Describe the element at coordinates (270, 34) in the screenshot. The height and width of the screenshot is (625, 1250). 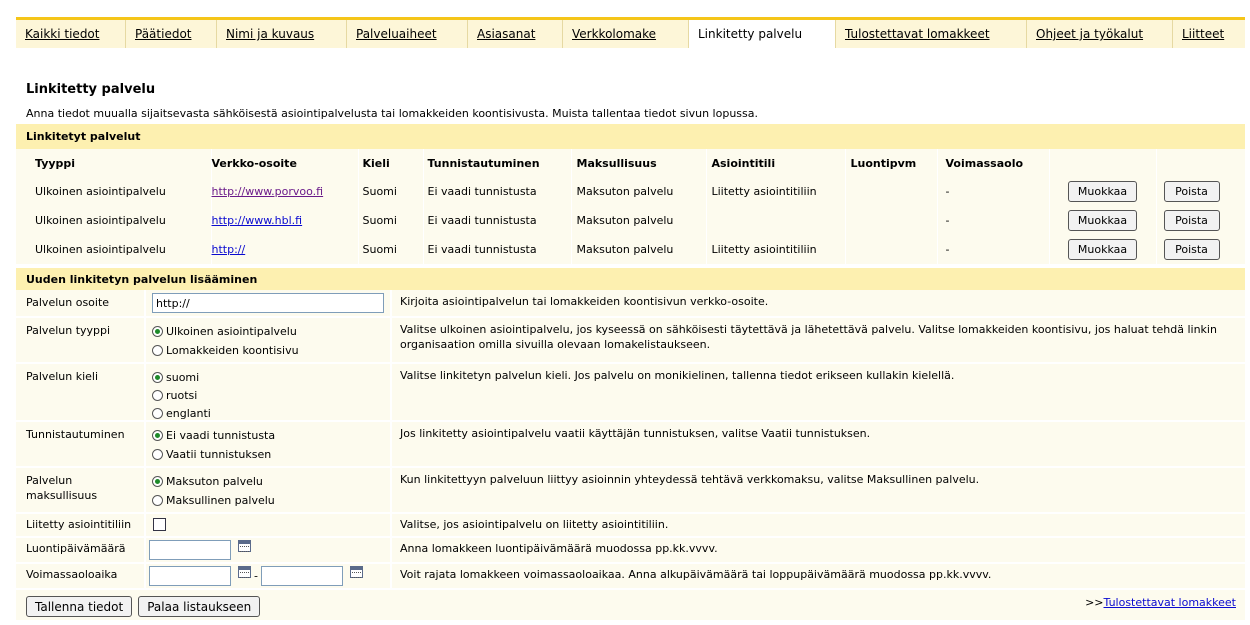
I see `tab-link: Nimi ja kuvaus` at that location.